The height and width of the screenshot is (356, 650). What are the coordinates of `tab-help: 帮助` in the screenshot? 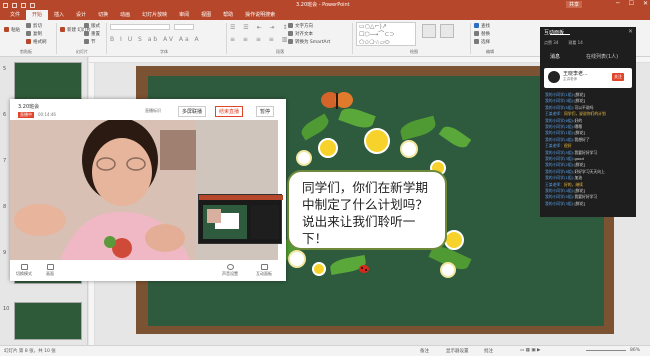 It's located at (228, 15).